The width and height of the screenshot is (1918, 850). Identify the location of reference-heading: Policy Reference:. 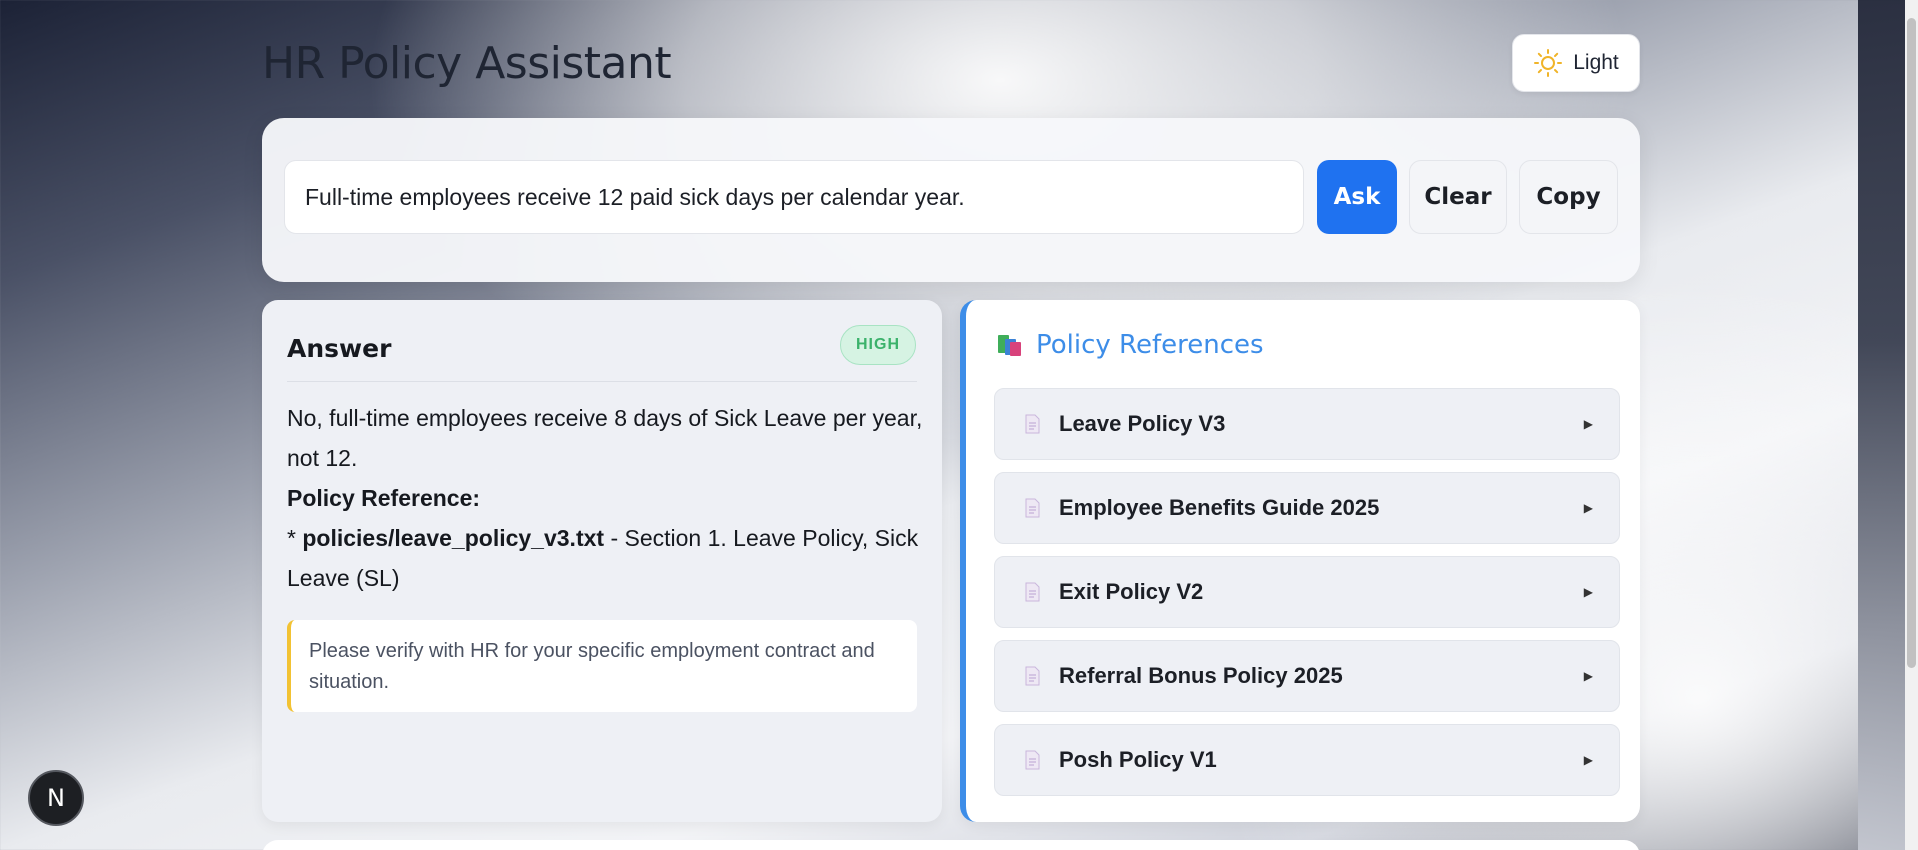
(384, 498).